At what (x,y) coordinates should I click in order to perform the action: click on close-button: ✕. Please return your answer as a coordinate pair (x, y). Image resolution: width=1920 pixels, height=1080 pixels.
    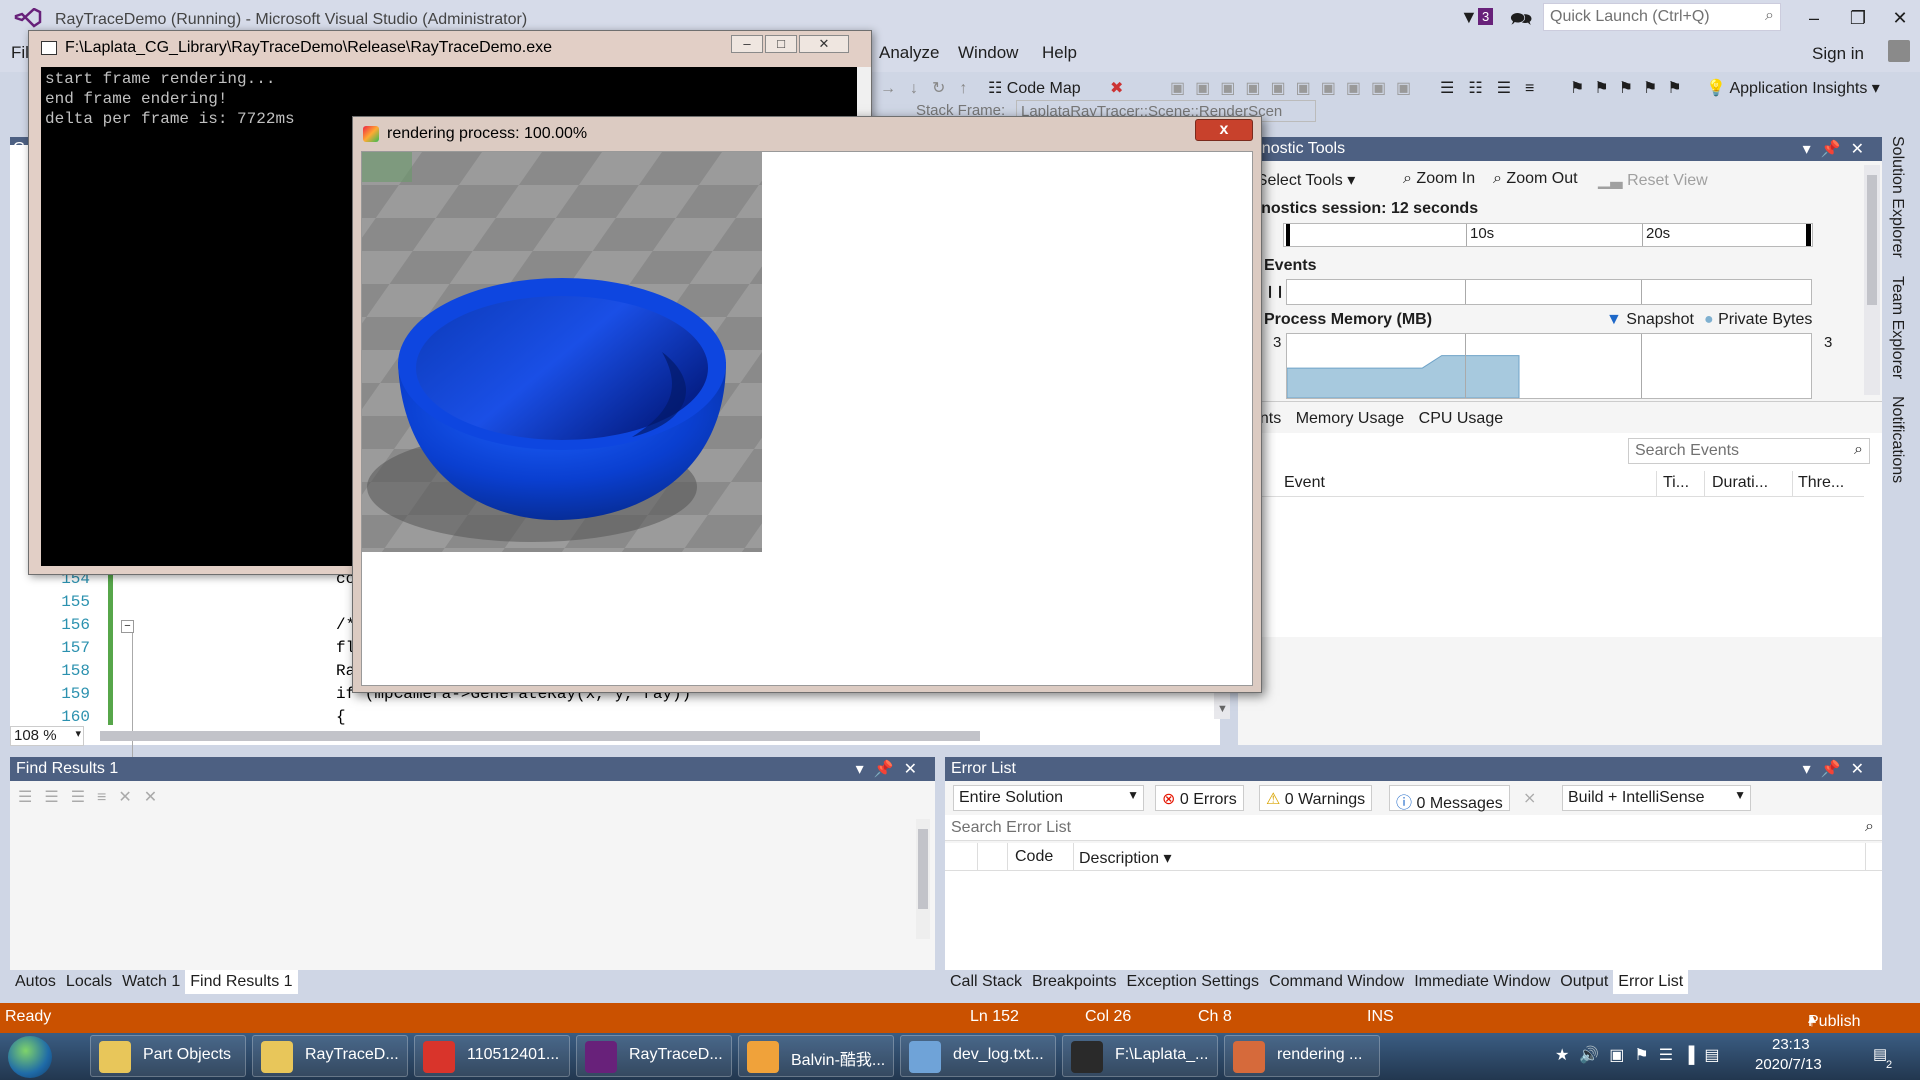
    Looking at the image, I should click on (1900, 18).